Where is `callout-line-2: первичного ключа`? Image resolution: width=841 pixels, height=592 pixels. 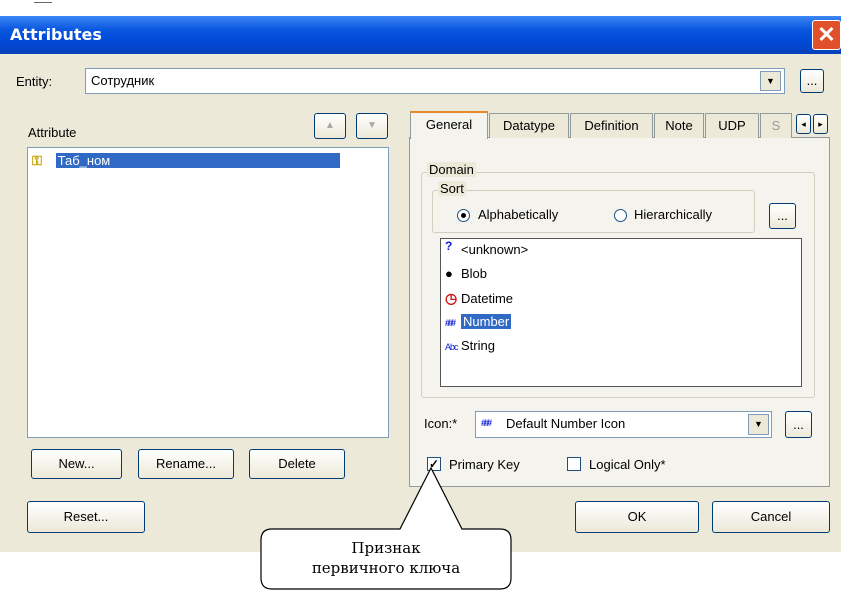 callout-line-2: первичного ключа is located at coordinates (386, 568).